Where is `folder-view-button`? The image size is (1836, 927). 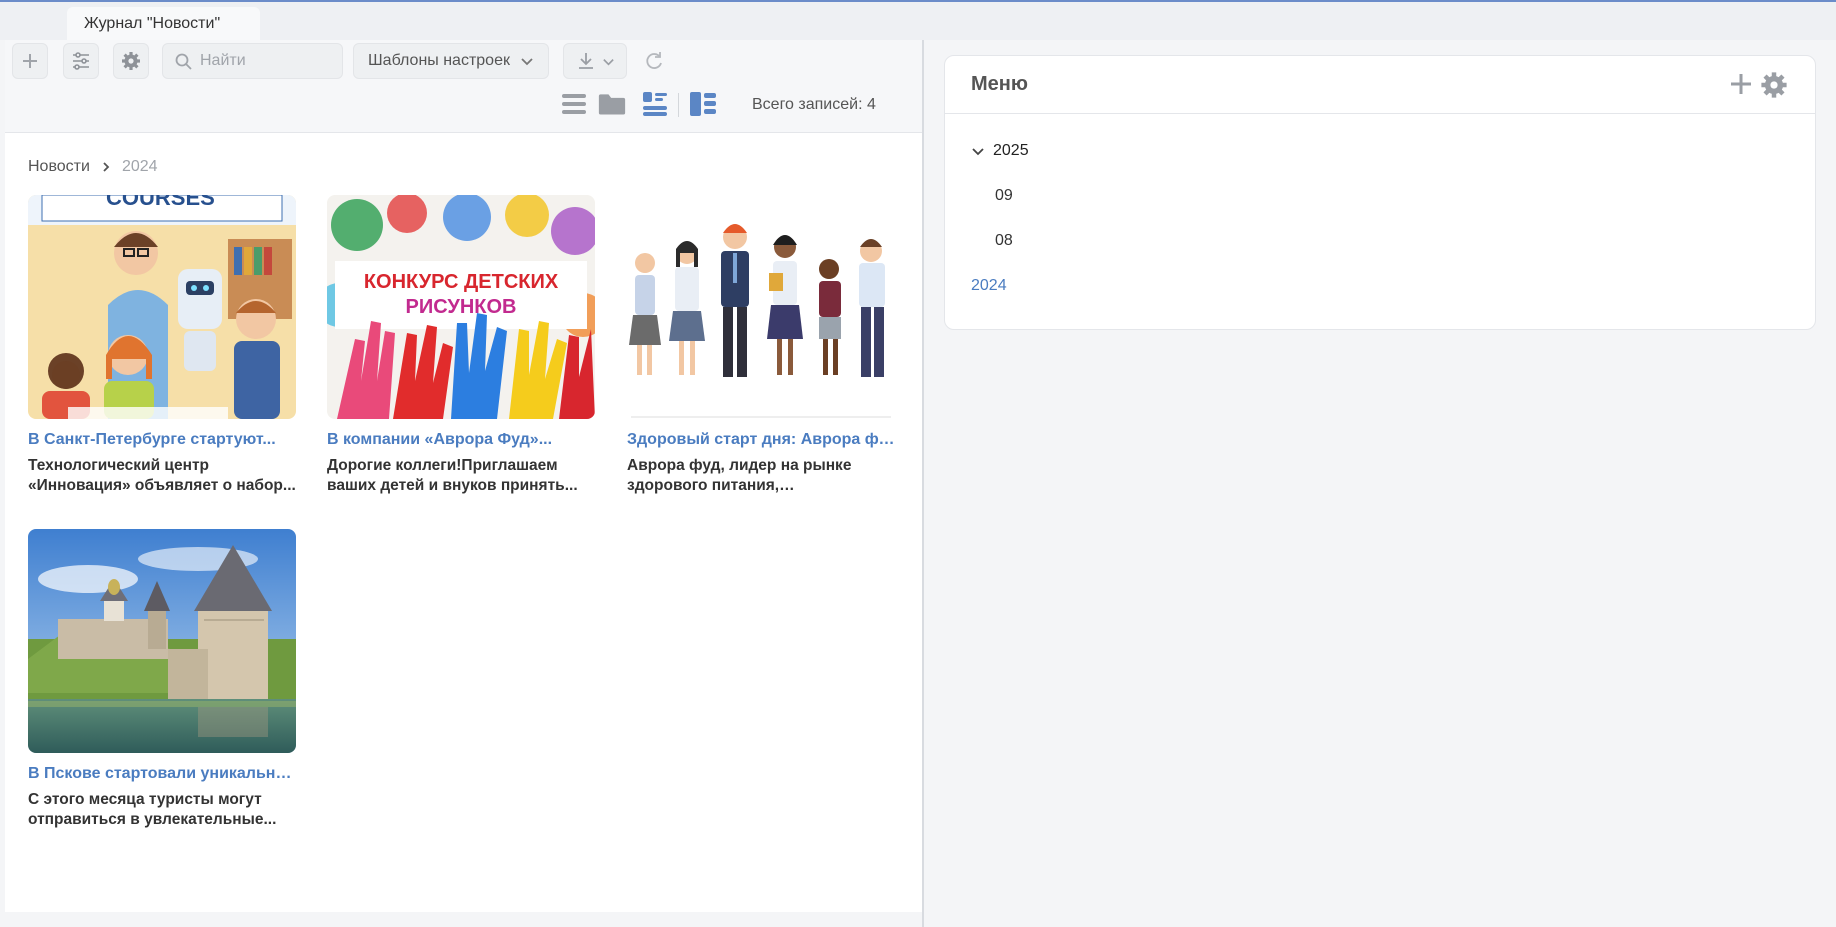 folder-view-button is located at coordinates (612, 104).